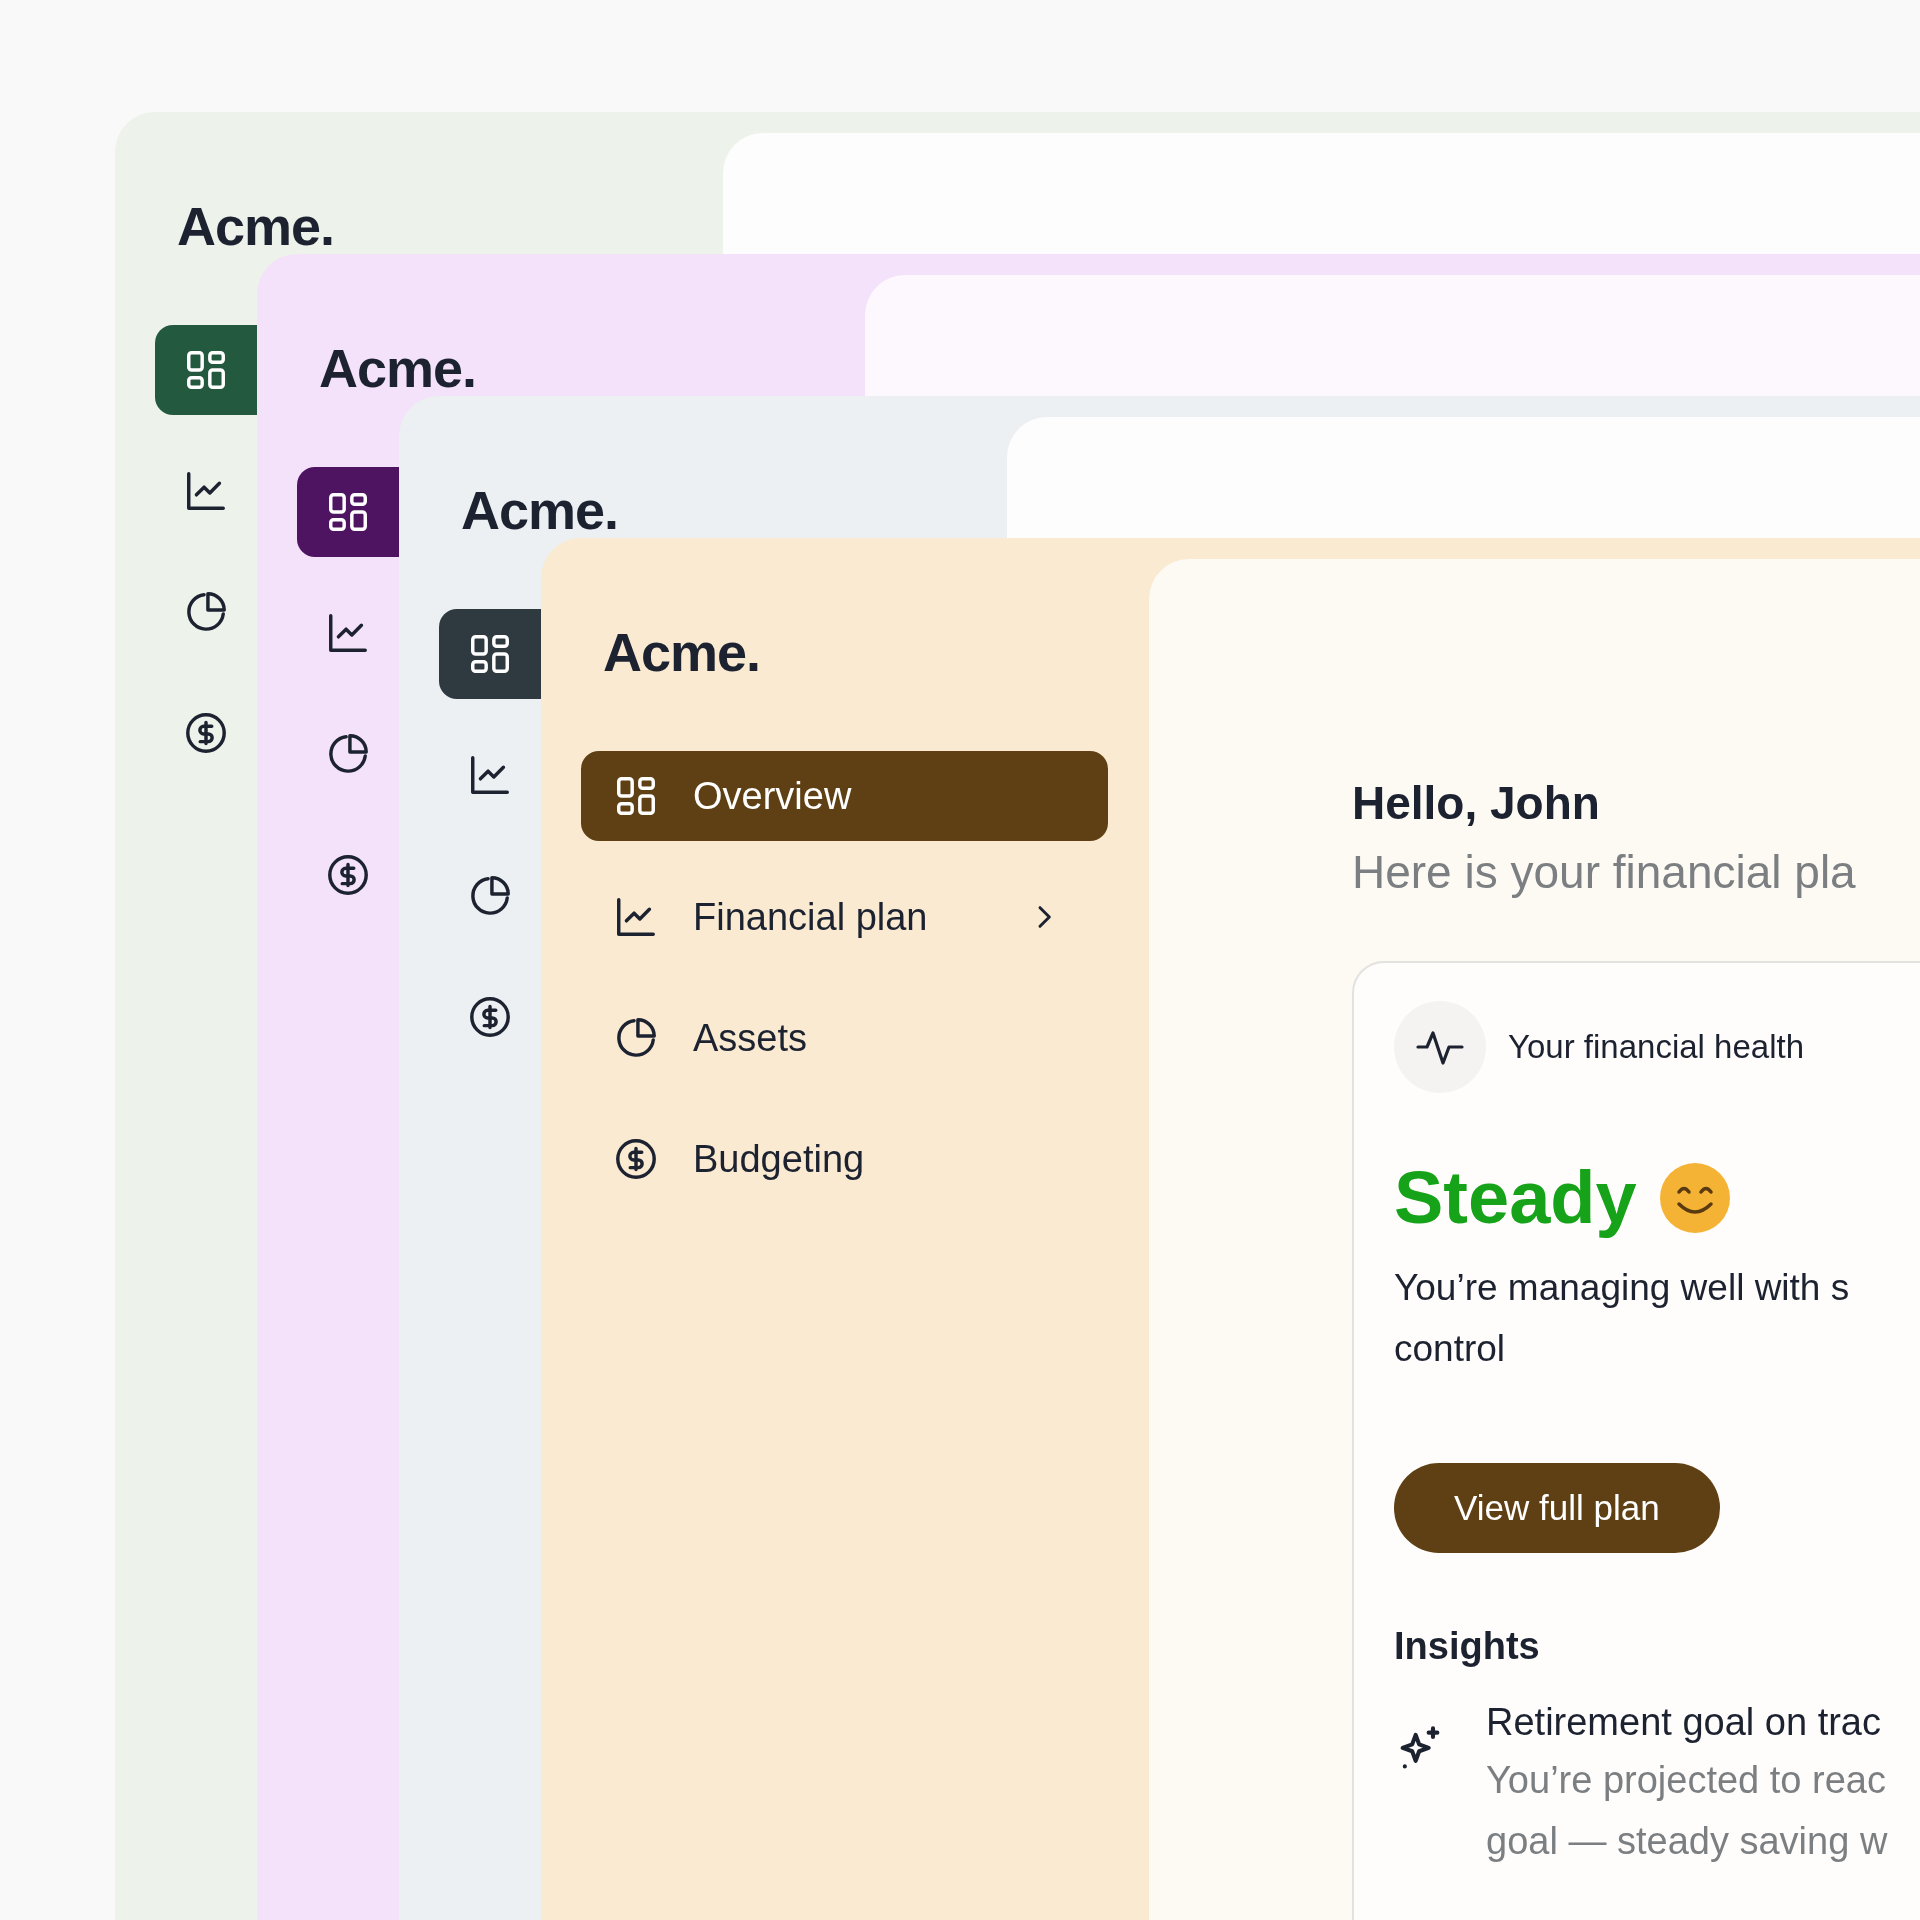  Describe the element at coordinates (1604, 872) in the screenshot. I see `subtitle: Here is your financial pla` at that location.